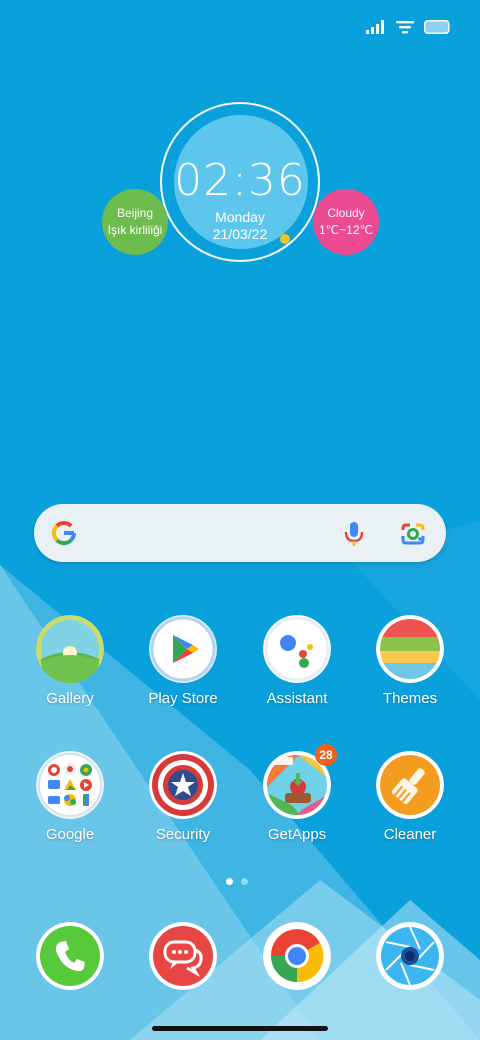 The image size is (480, 1040). I want to click on phone-icon, so click(70, 956).